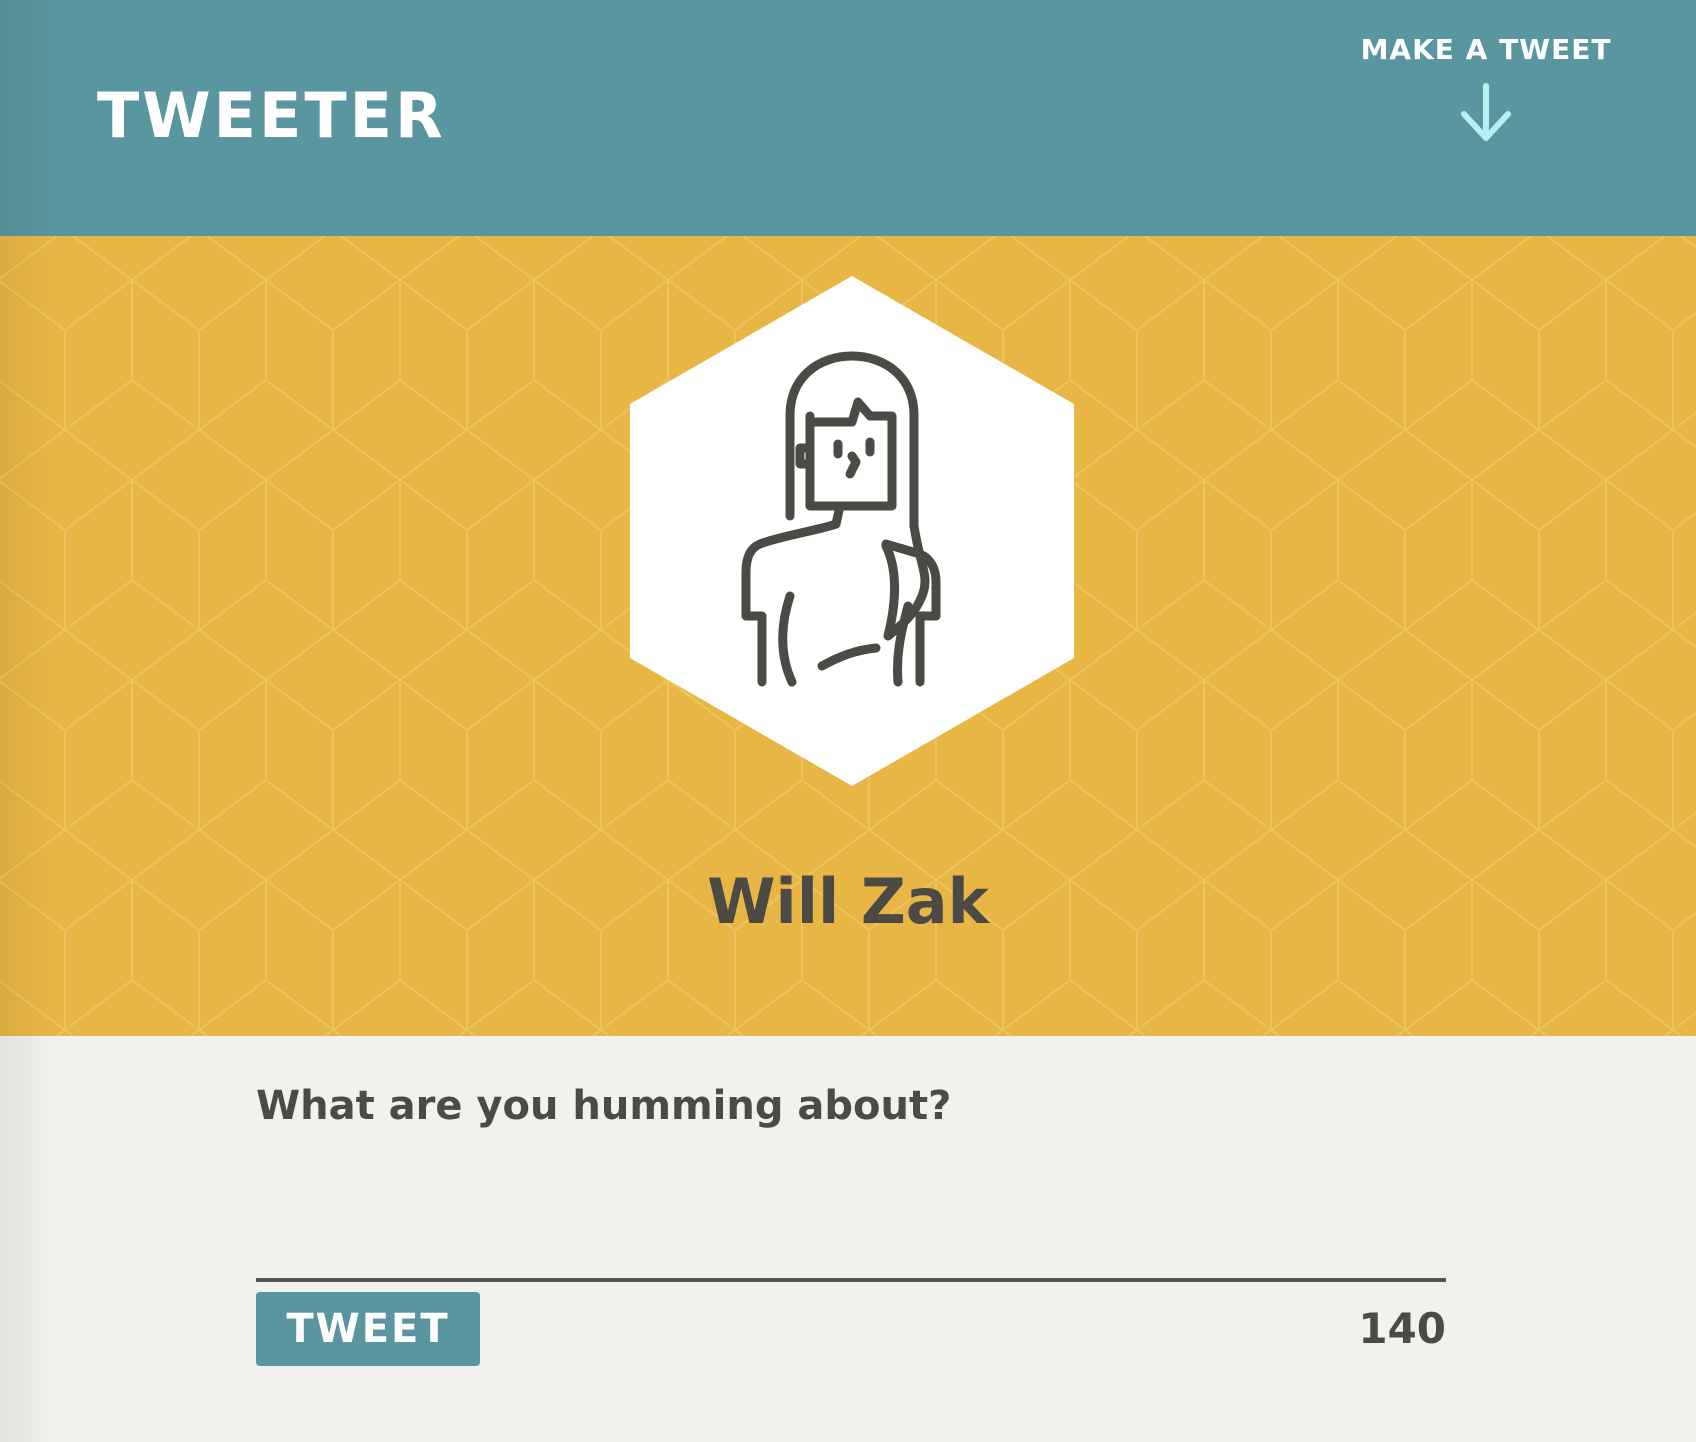  Describe the element at coordinates (271, 116) in the screenshot. I see `brand-logo: TWEETER` at that location.